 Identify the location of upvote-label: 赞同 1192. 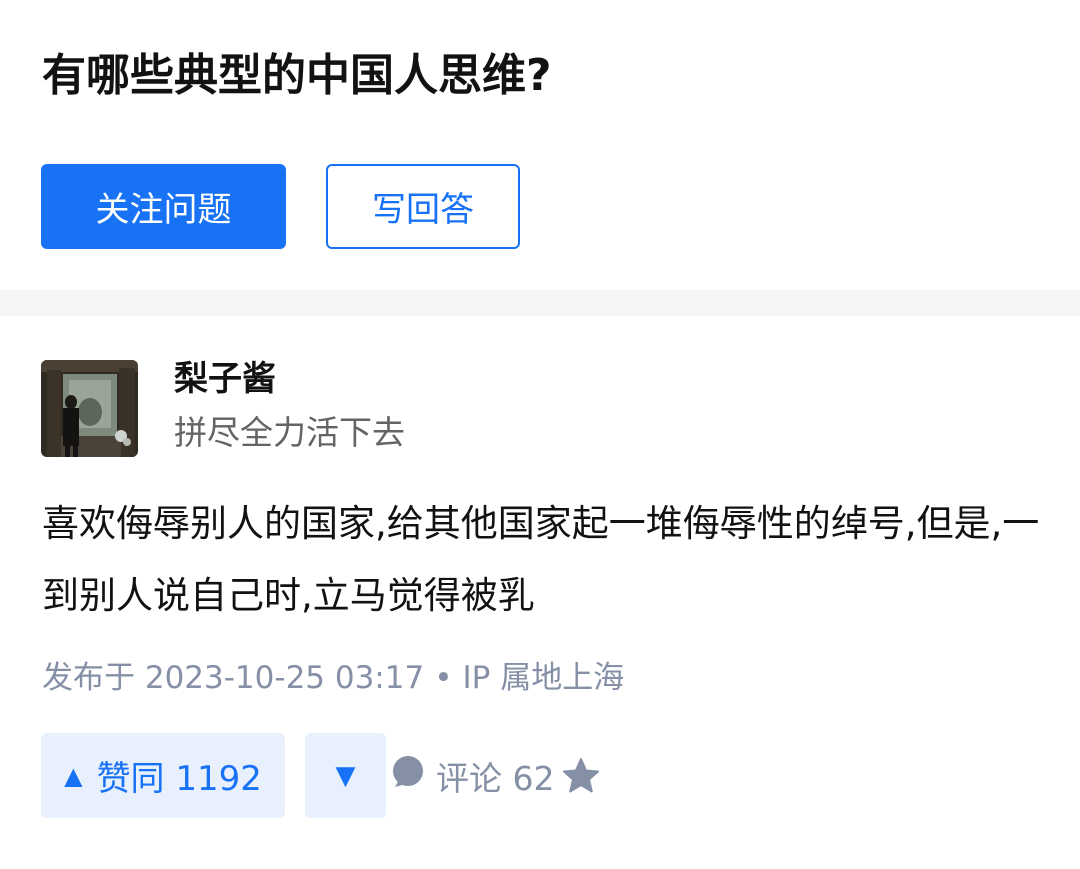
(179, 779).